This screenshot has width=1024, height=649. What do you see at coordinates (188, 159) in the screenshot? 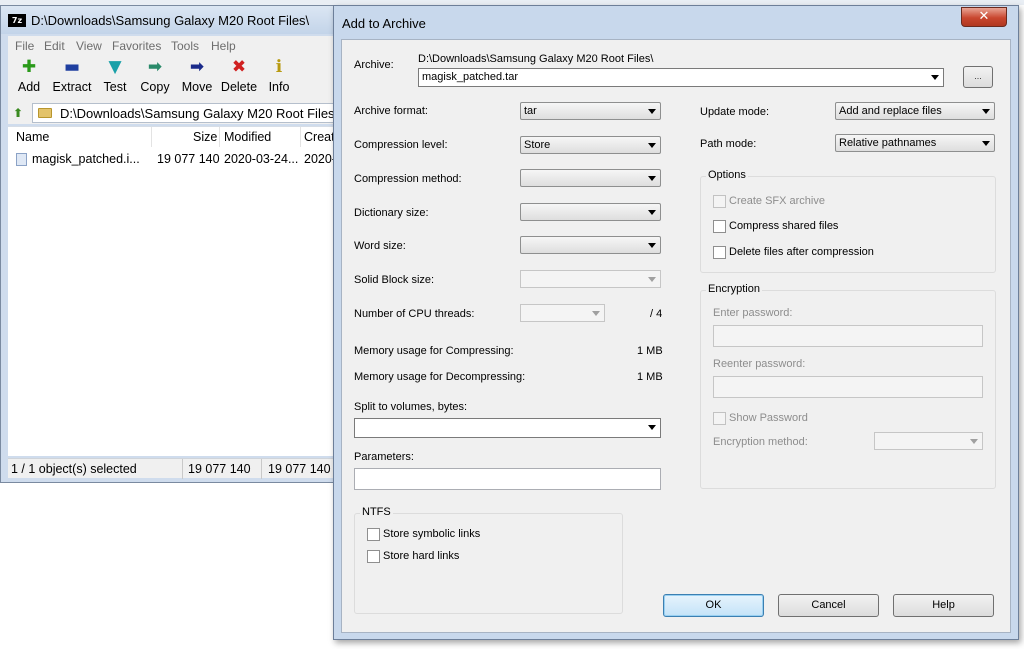
I see `file-size: 19 077 140` at bounding box center [188, 159].